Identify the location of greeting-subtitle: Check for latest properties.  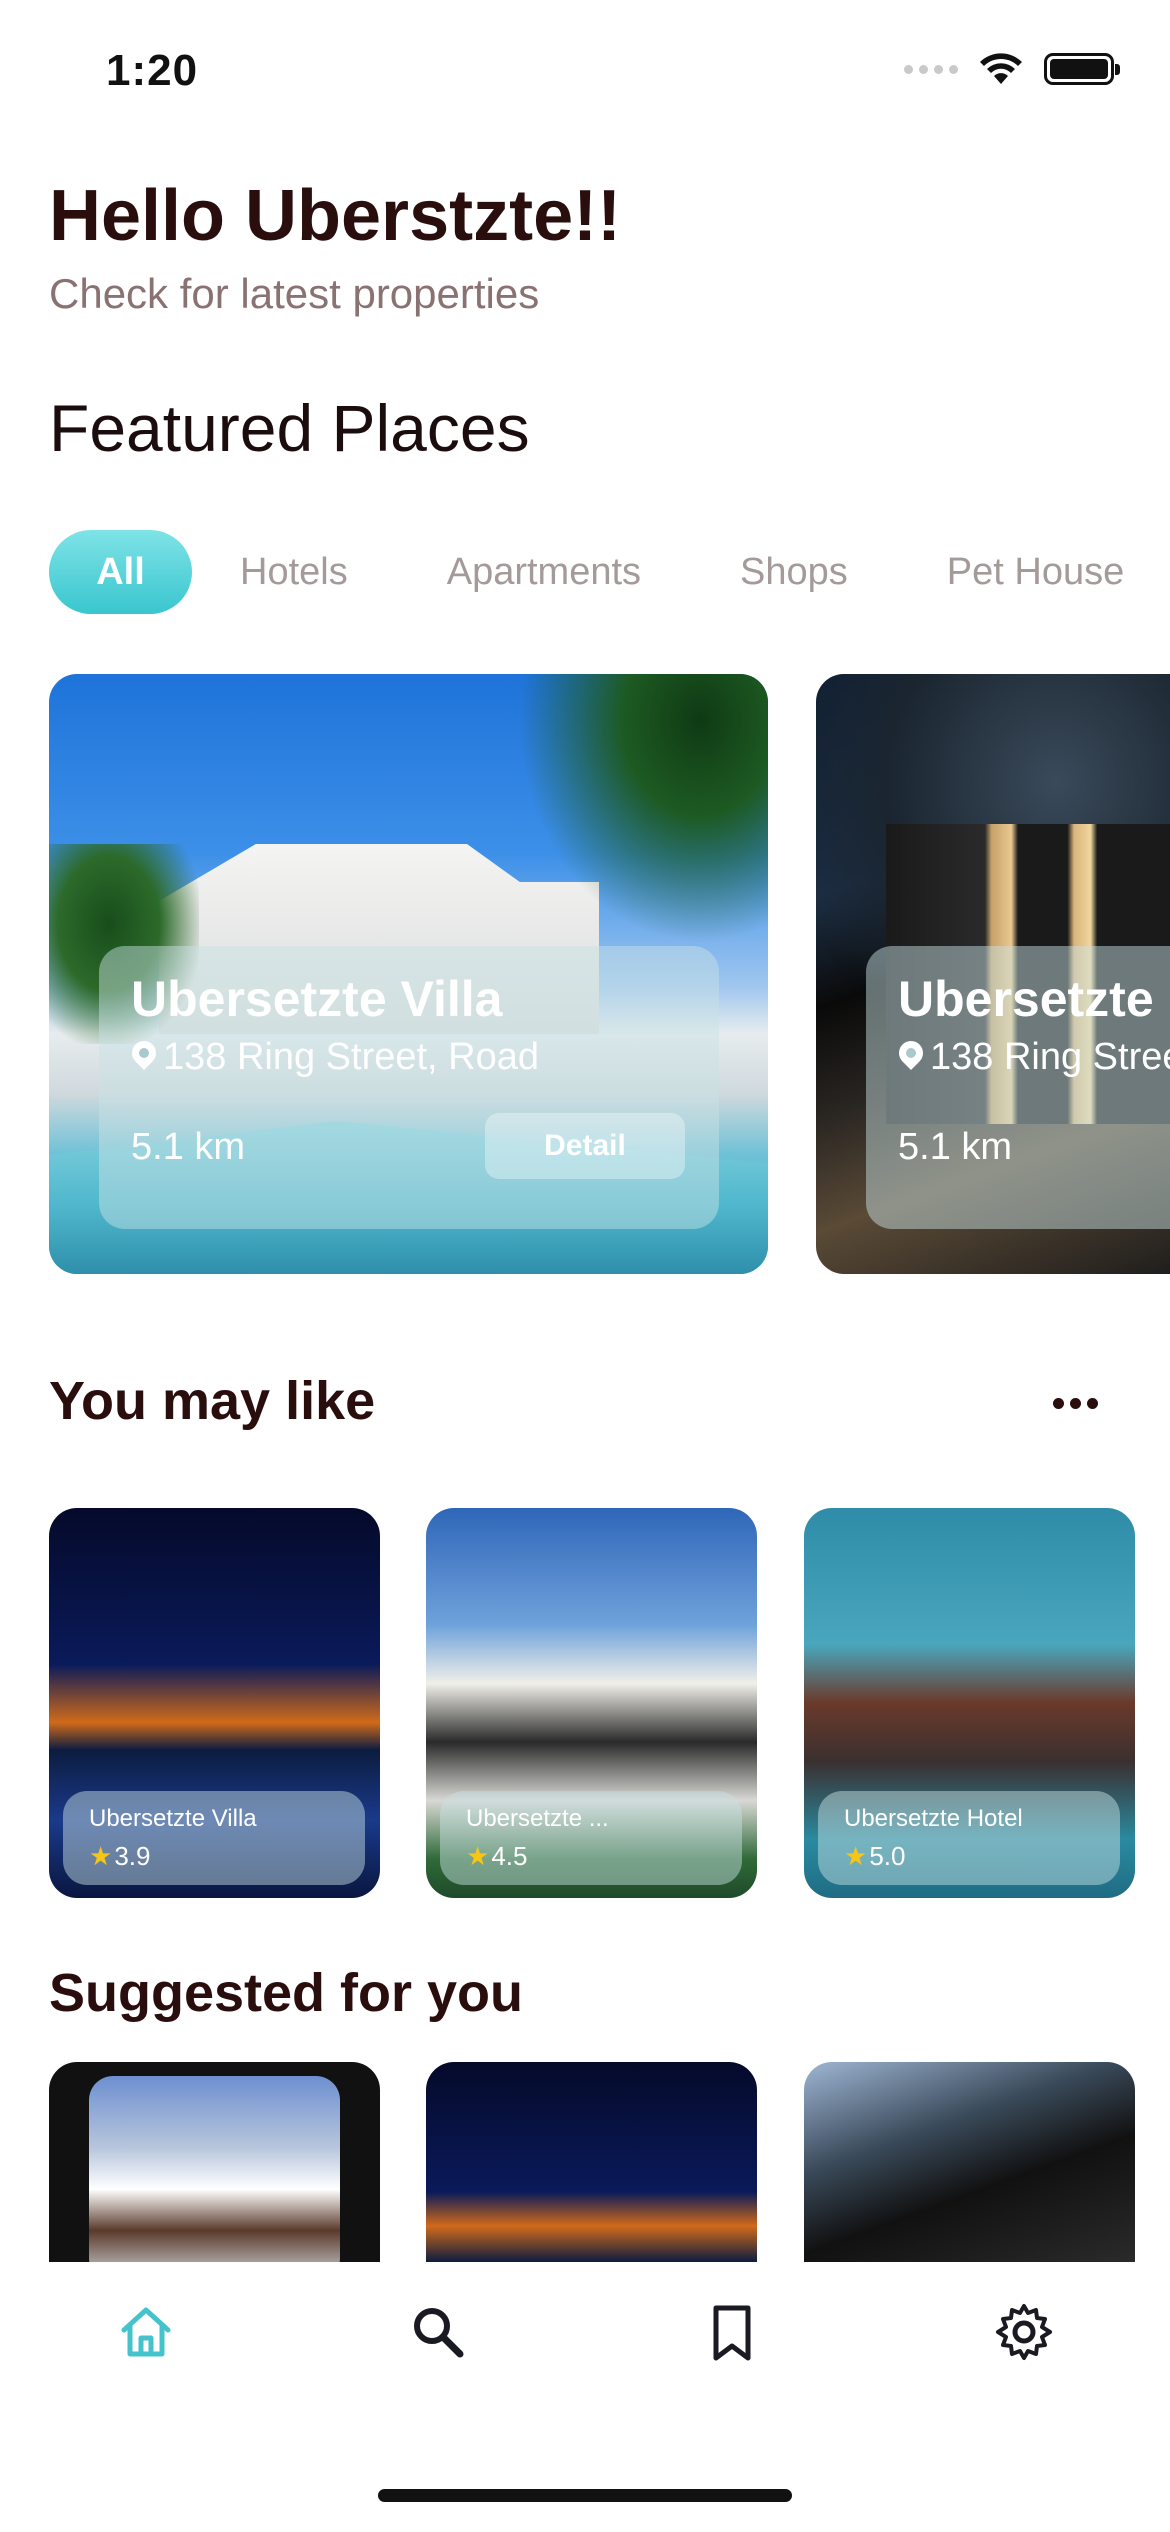
(294, 293).